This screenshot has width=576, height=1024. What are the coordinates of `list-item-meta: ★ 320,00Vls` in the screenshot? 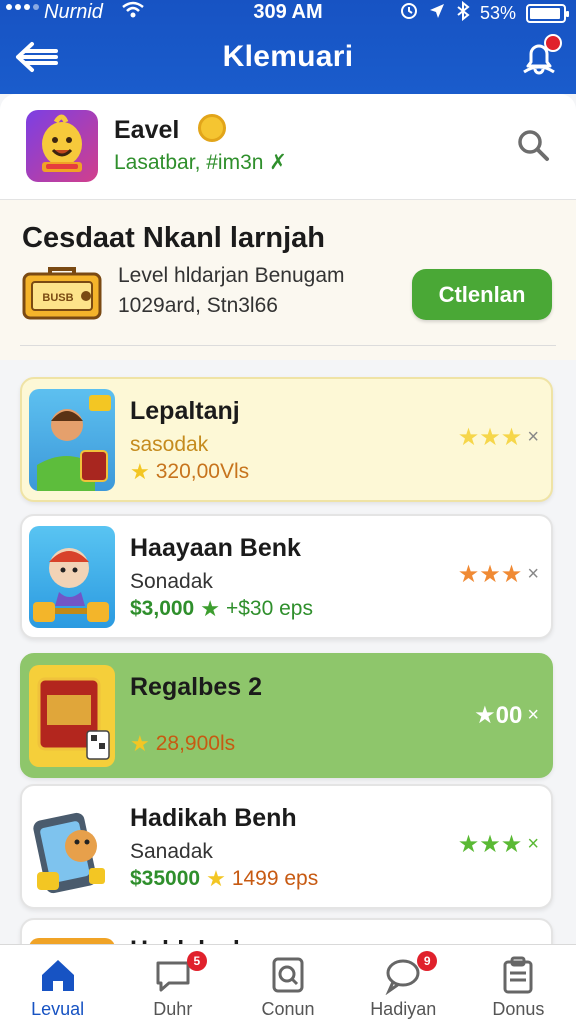 It's located at (189, 472).